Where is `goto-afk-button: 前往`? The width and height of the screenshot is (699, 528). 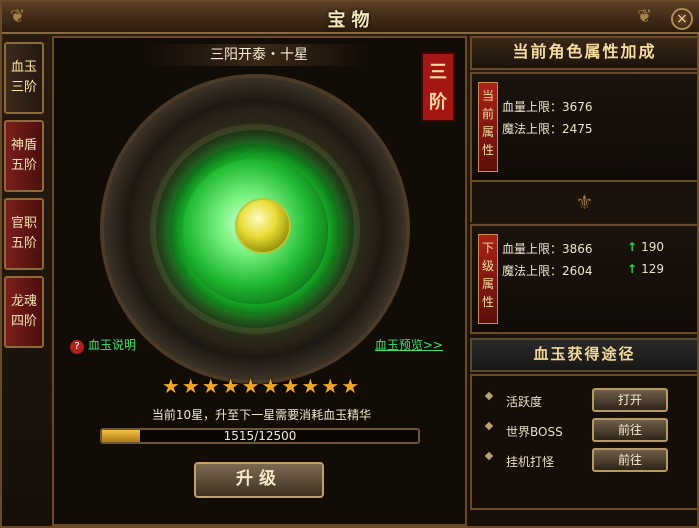 goto-afk-button: 前往 is located at coordinates (630, 460).